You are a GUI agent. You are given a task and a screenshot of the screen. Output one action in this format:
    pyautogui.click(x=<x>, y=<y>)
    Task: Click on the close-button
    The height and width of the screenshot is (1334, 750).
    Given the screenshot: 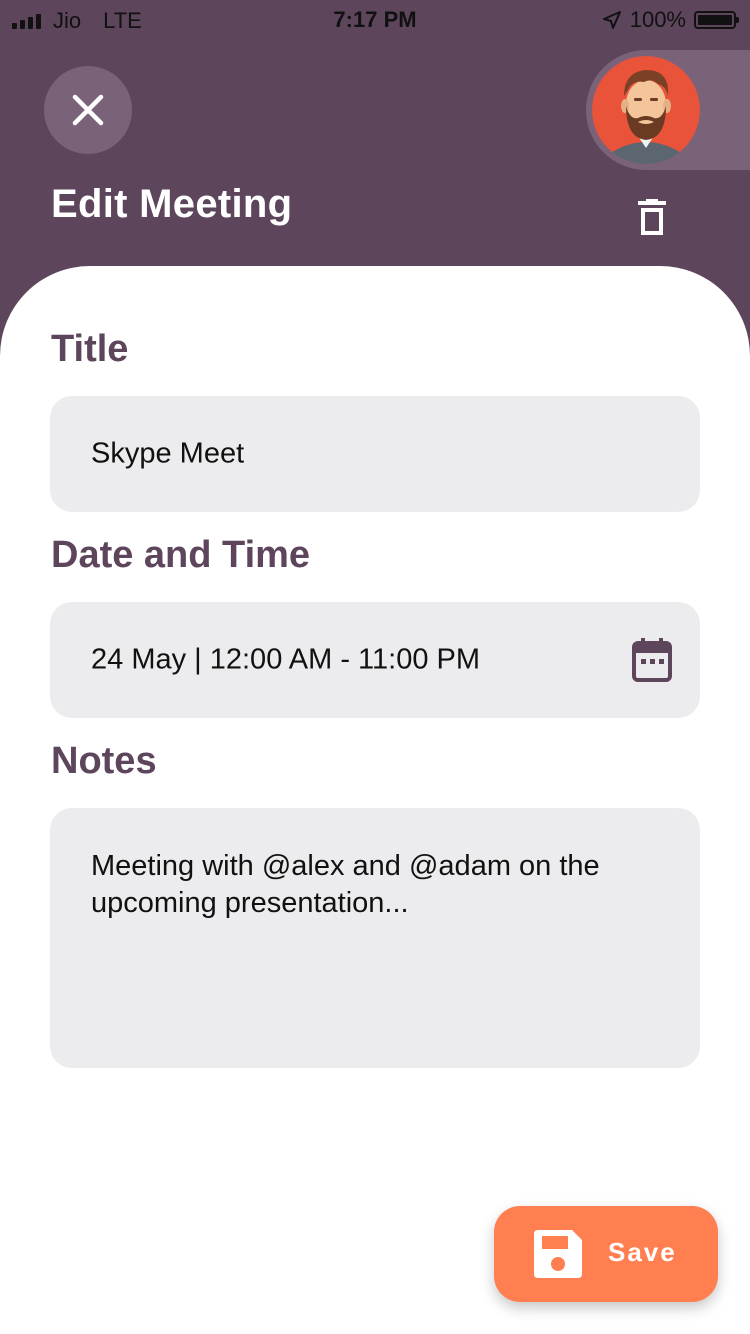 What is the action you would take?
    pyautogui.click(x=88, y=110)
    